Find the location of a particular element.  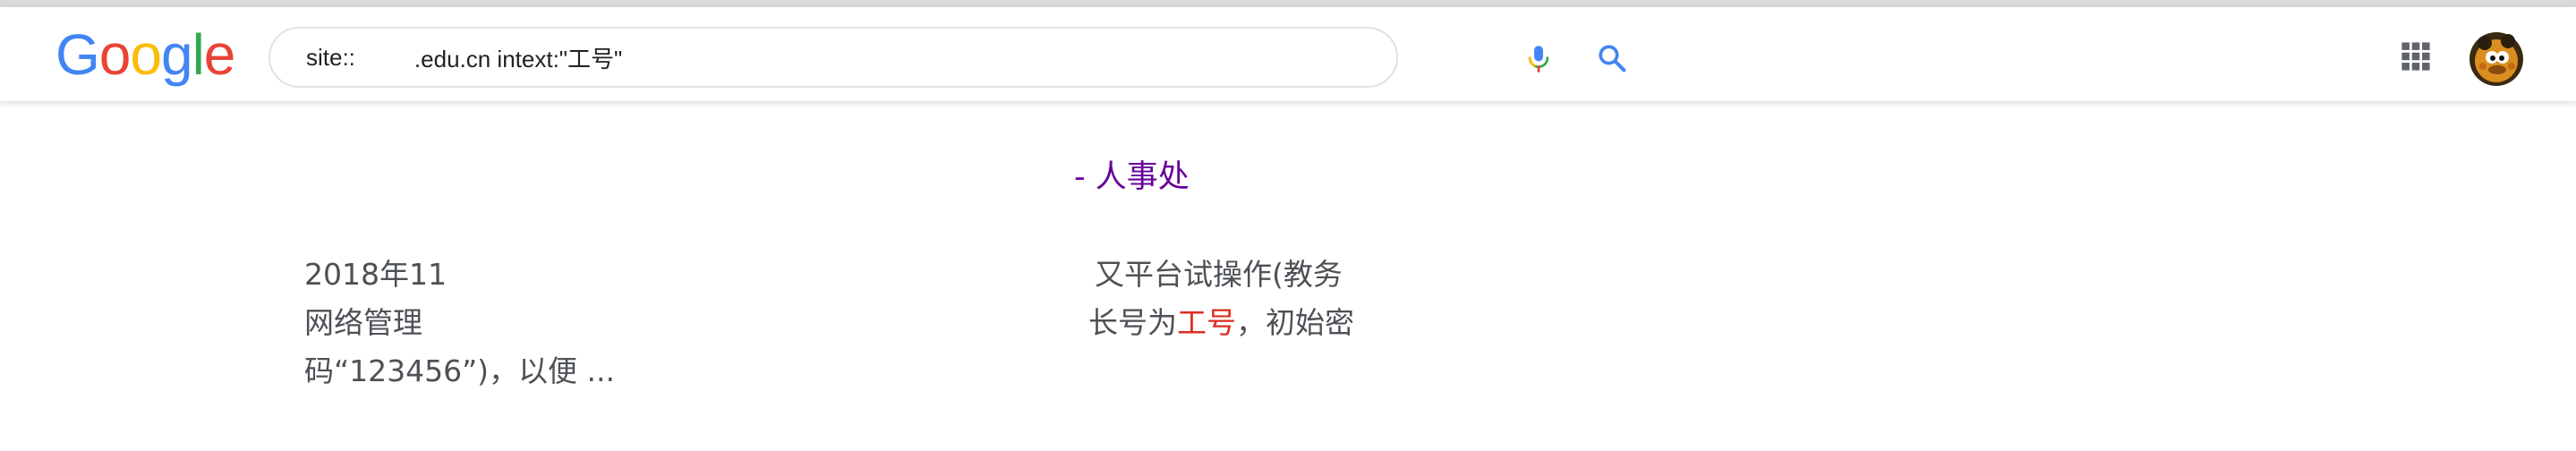

search-query-right: .edu.cn intext:"工号" is located at coordinates (518, 58).